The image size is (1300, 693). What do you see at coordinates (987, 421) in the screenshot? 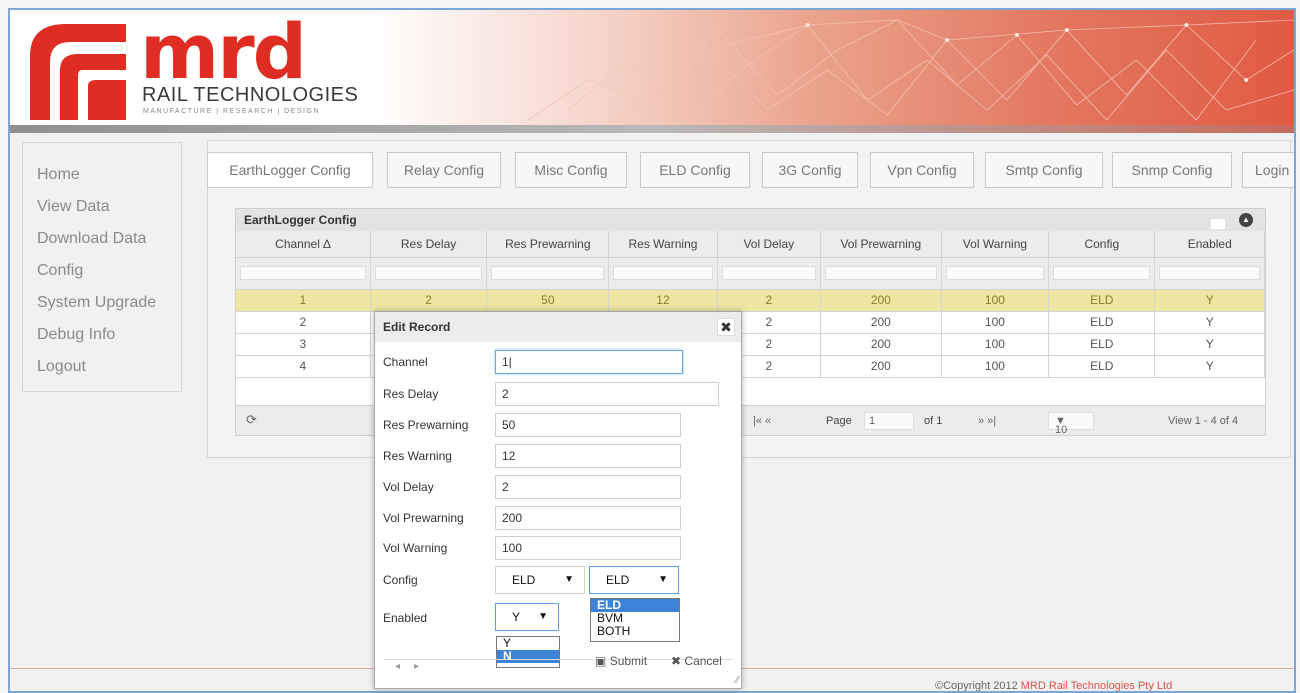
I see `pager-next-last-icon: » »|` at bounding box center [987, 421].